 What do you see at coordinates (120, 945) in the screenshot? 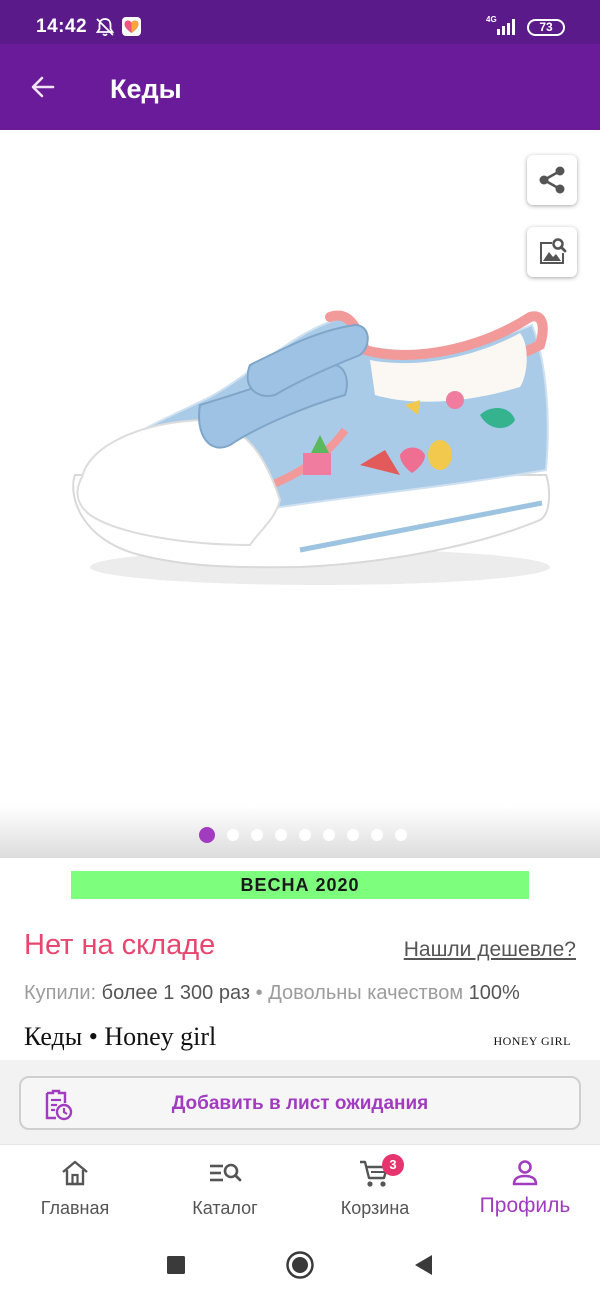
I see `stock-status: Нет на складе` at bounding box center [120, 945].